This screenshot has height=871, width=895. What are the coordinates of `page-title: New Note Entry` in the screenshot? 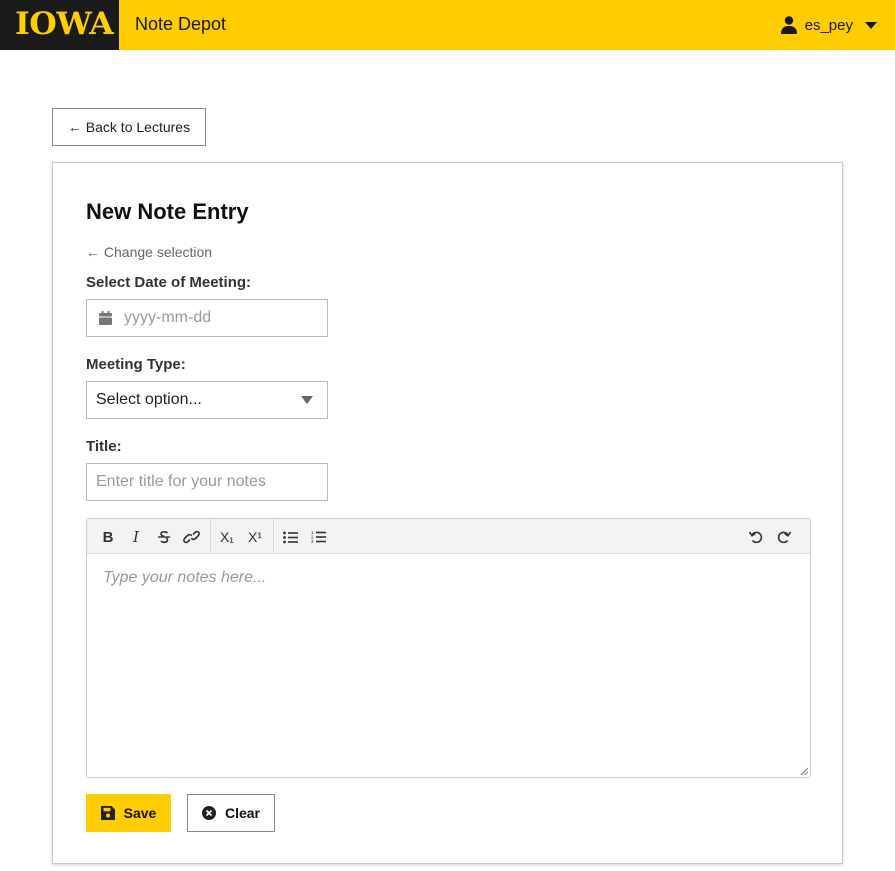 It's located at (167, 211).